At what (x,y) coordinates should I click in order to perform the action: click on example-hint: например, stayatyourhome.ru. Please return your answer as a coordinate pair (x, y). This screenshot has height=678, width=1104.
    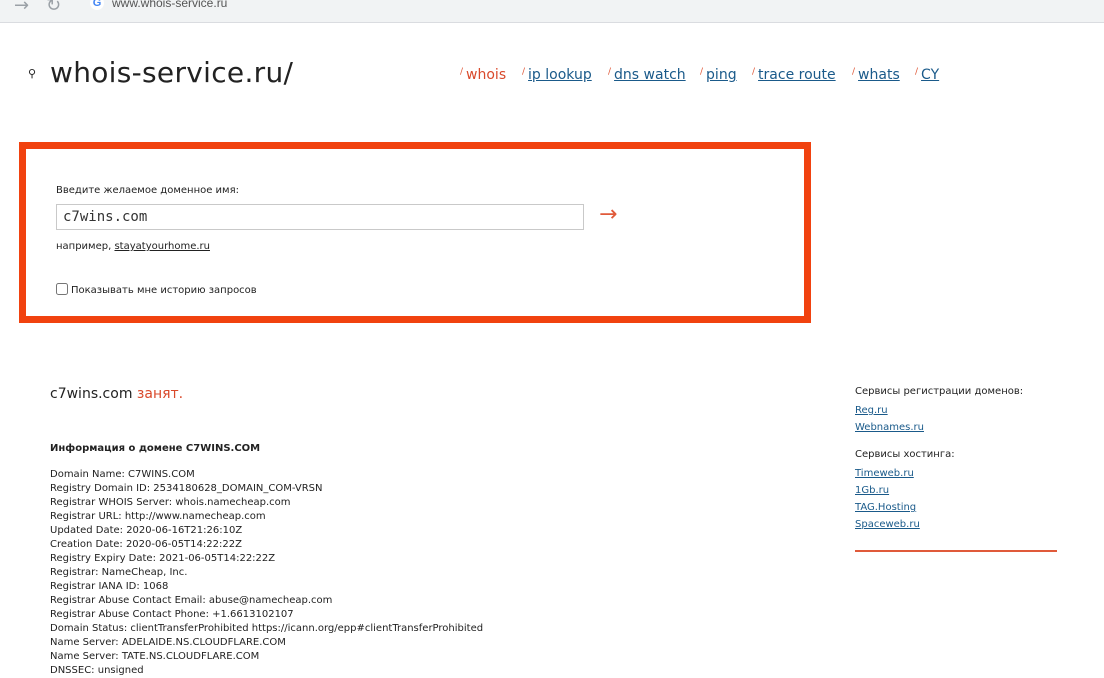
    Looking at the image, I should click on (133, 246).